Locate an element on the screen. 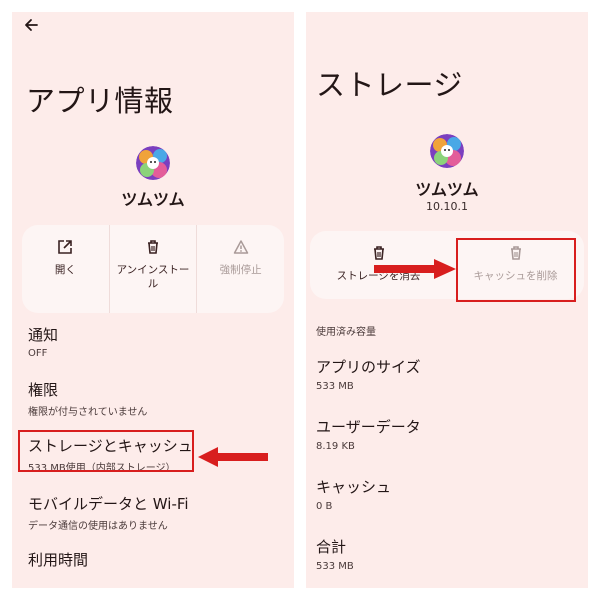 This screenshot has width=600, height=600. setting-notifications: 通知 OFF is located at coordinates (43, 341).